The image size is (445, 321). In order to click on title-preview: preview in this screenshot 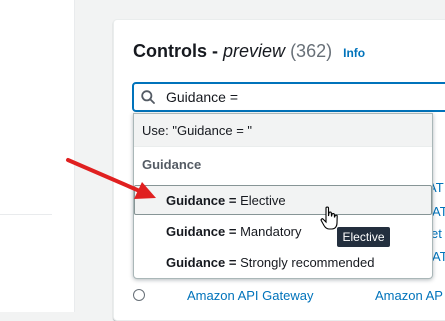, I will do `click(254, 51)`.